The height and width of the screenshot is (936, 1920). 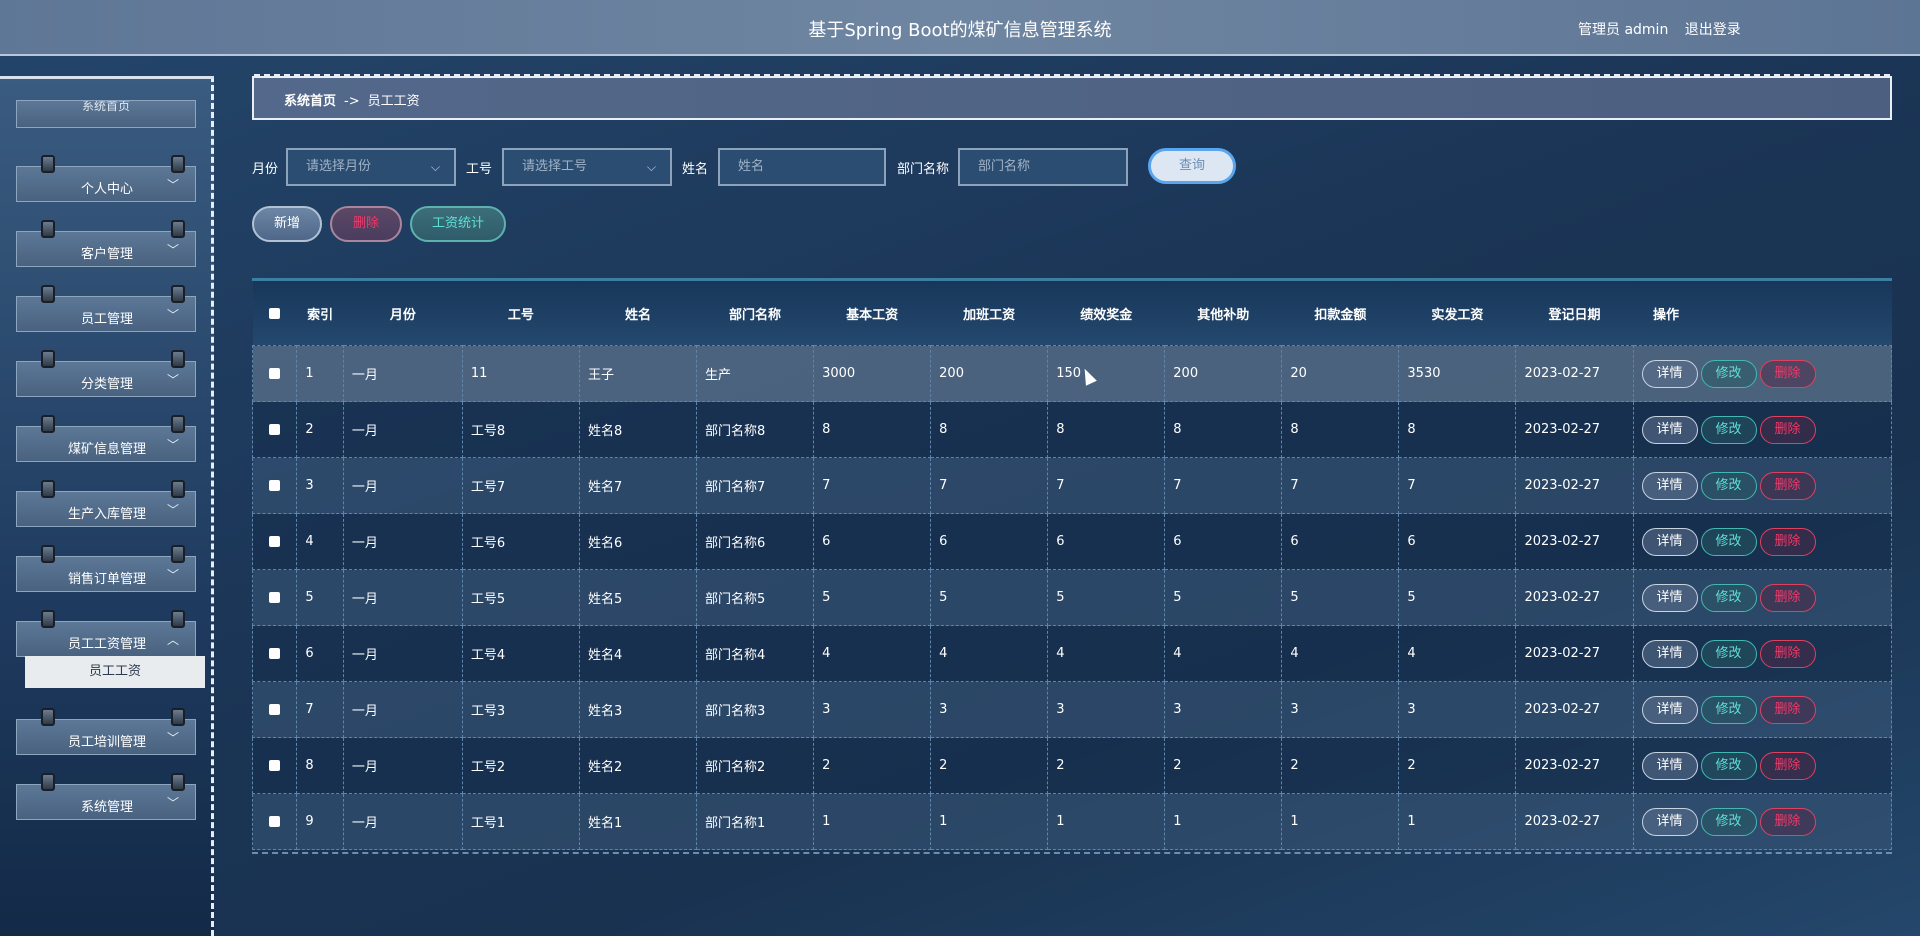 What do you see at coordinates (403, 313) in the screenshot?
I see `column-header: 月份` at bounding box center [403, 313].